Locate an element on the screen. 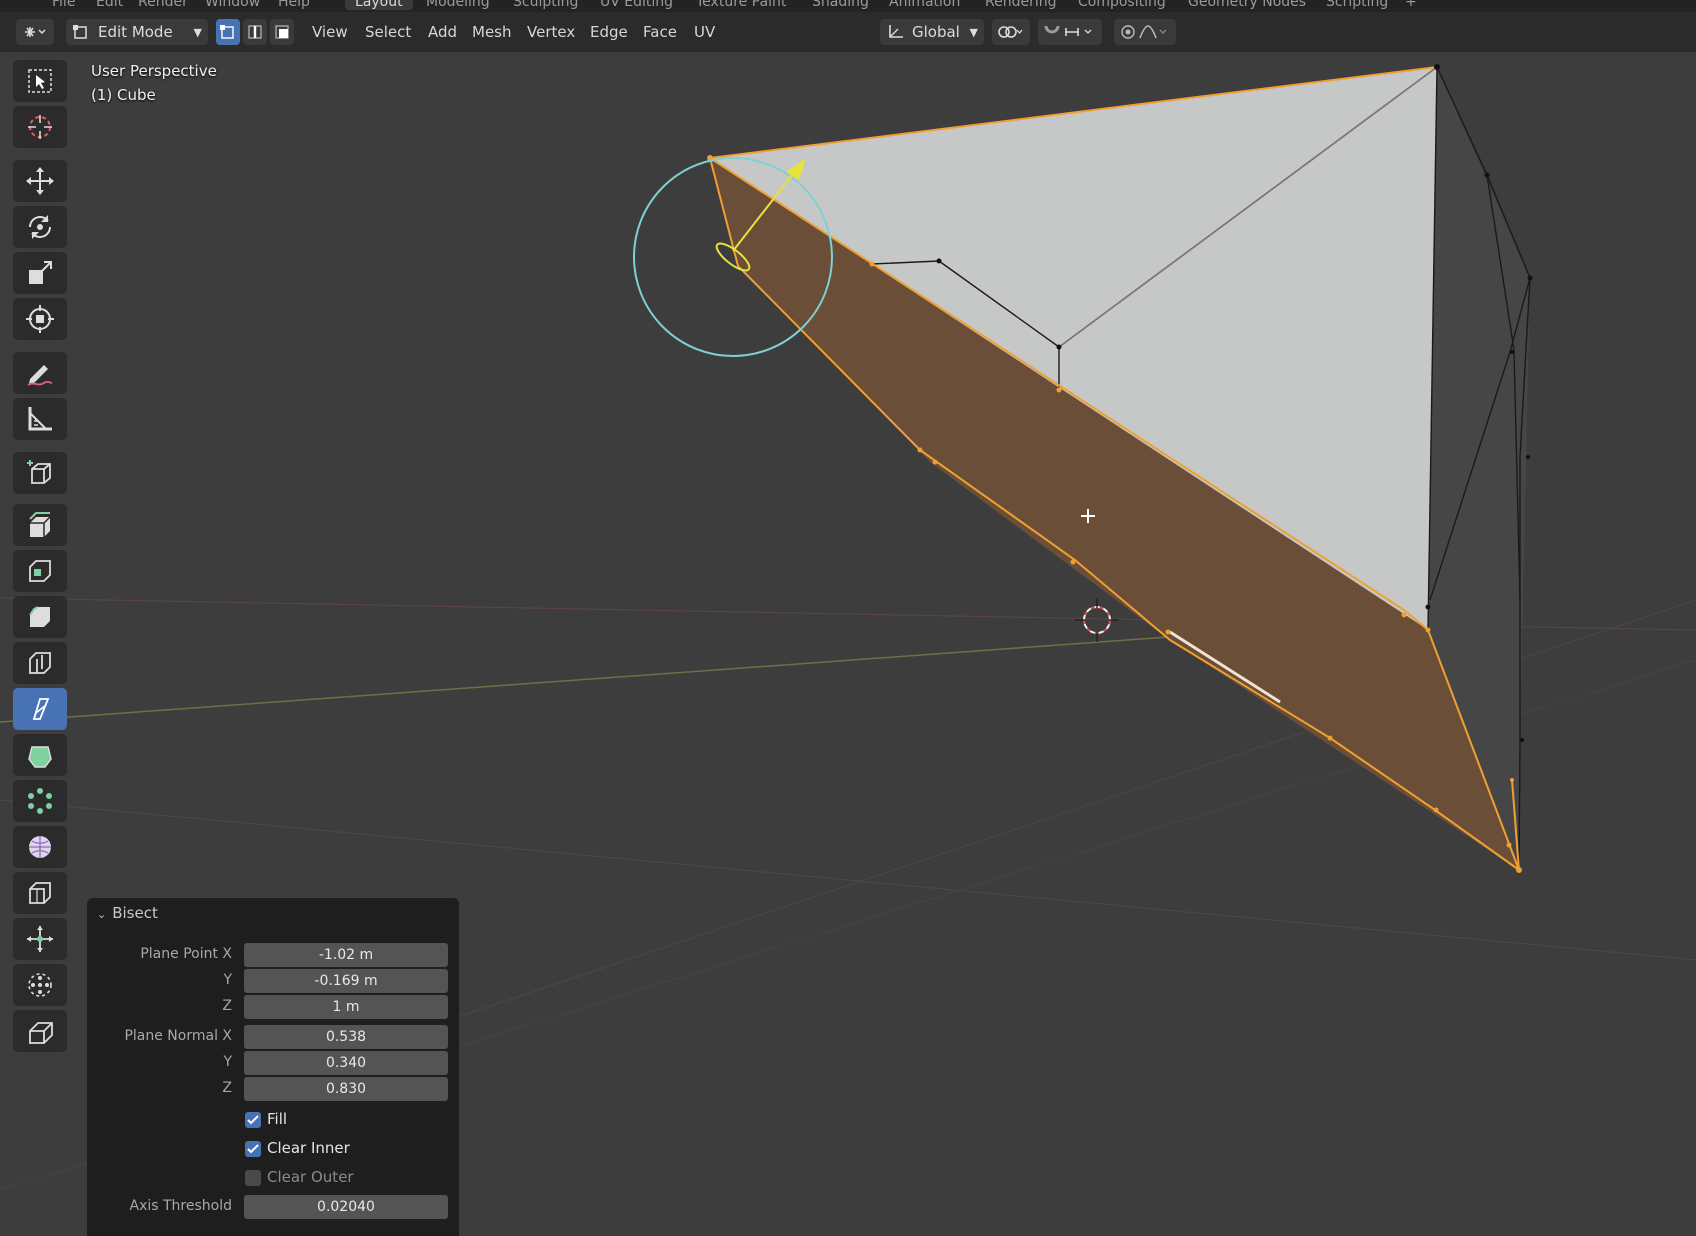  tool-move is located at coordinates (40, 181).